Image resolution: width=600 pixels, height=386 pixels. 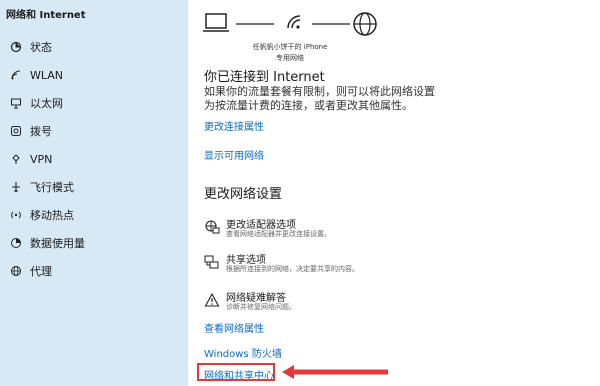 I want to click on connection-description: 如果你的流量套餐有限制，则可以将此网络设置为按流量计费的连接，或者更改其他属性。, so click(x=319, y=98).